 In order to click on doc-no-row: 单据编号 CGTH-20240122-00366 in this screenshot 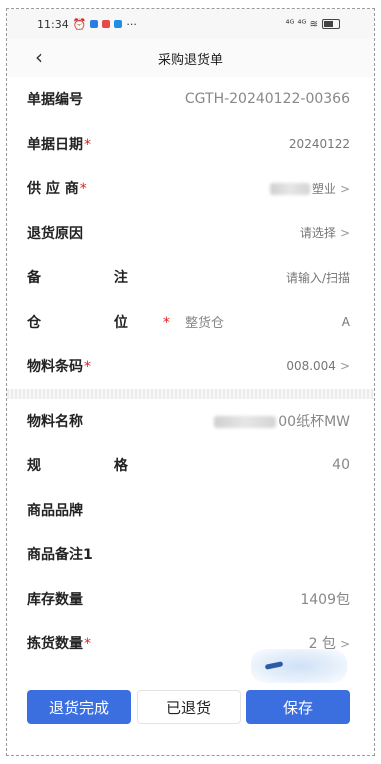, I will do `click(190, 99)`.